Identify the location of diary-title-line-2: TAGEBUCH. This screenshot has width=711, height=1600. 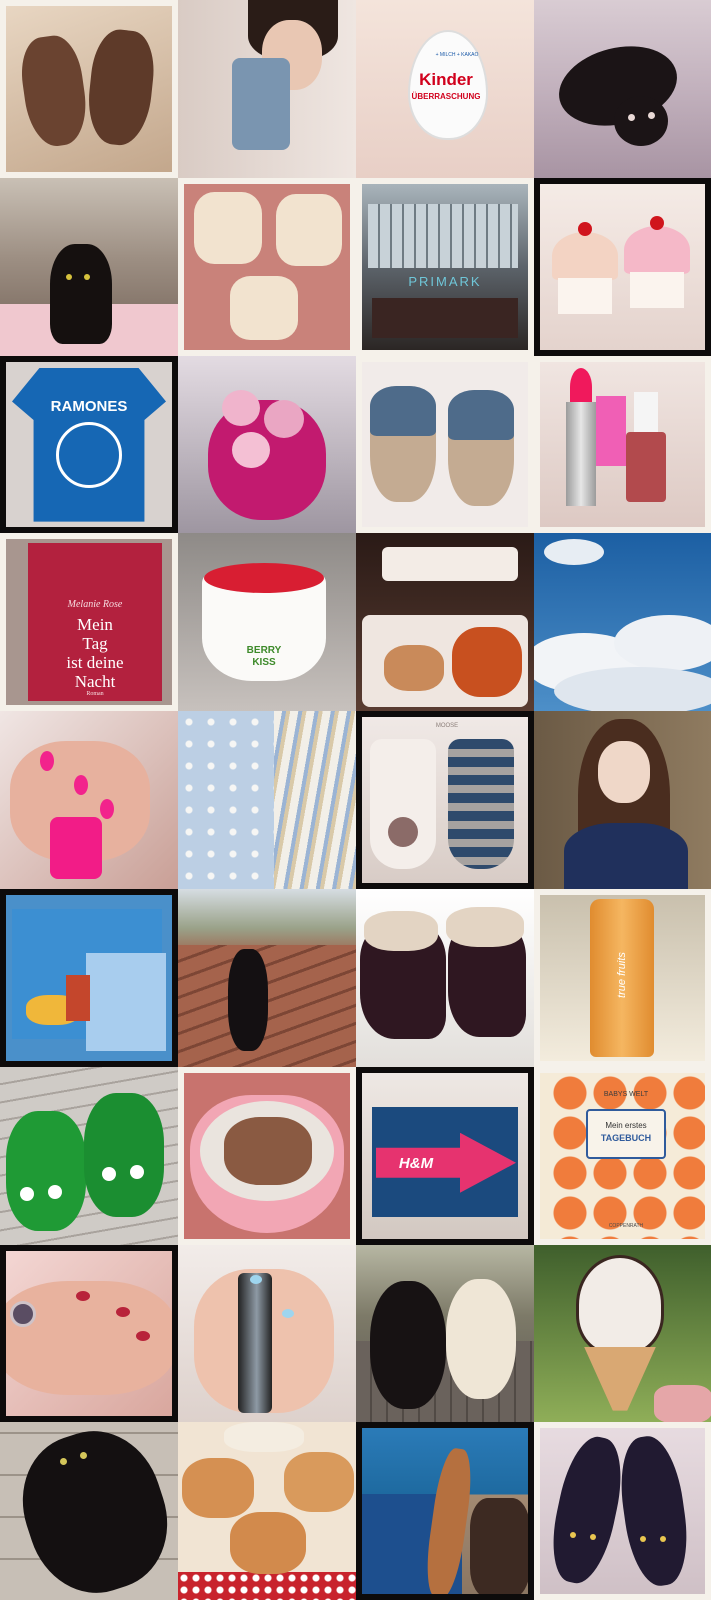
(626, 1137).